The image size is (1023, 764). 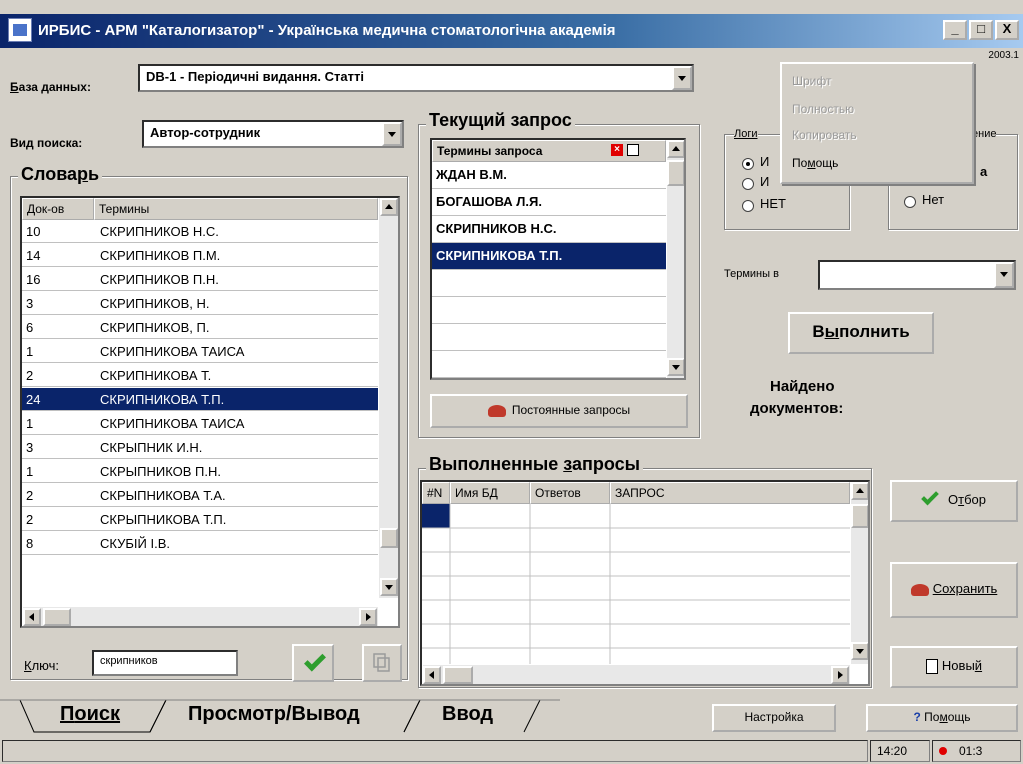 What do you see at coordinates (570, 493) in the screenshot?
I see `col-answers-header: Ответов` at bounding box center [570, 493].